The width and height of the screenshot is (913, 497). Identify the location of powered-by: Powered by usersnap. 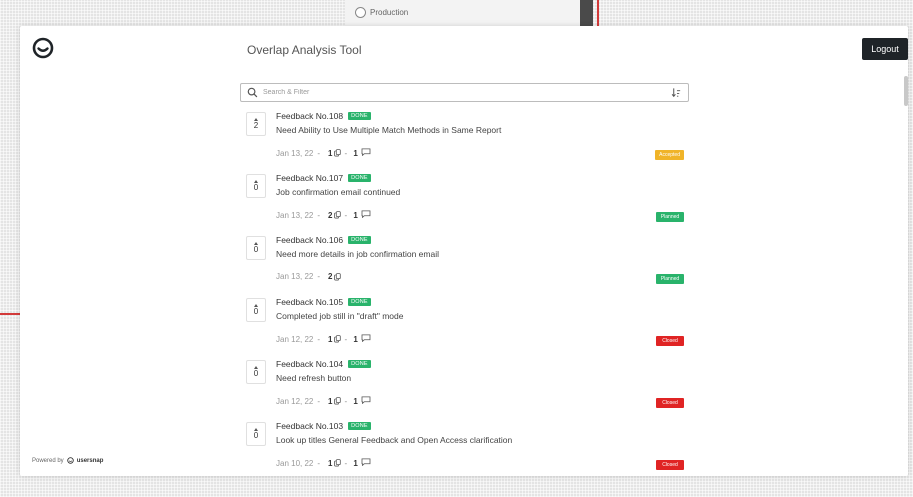
(67, 460).